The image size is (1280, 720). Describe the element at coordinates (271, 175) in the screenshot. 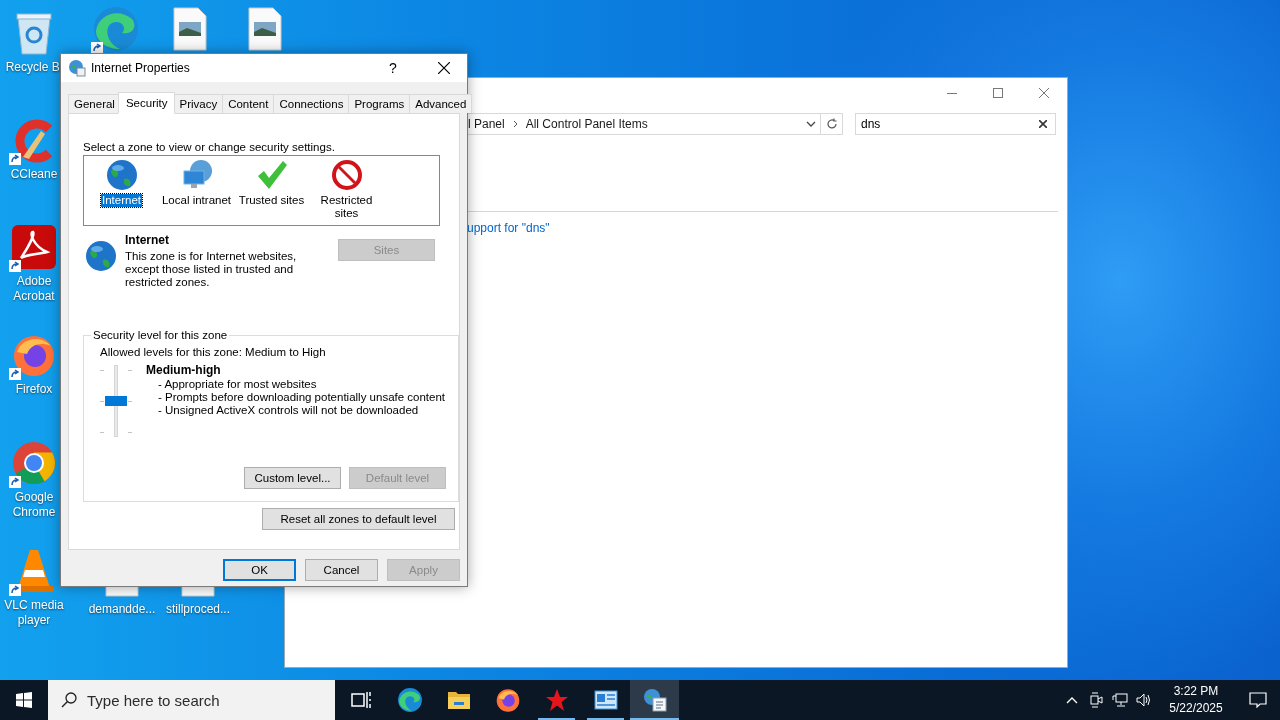

I see `checkmark-icon` at that location.